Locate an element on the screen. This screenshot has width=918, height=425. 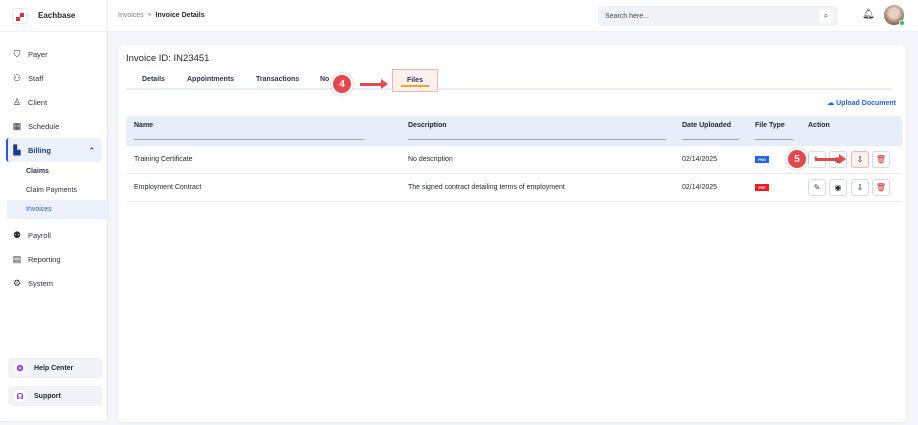
column-file-type: File Type is located at coordinates (774, 131).